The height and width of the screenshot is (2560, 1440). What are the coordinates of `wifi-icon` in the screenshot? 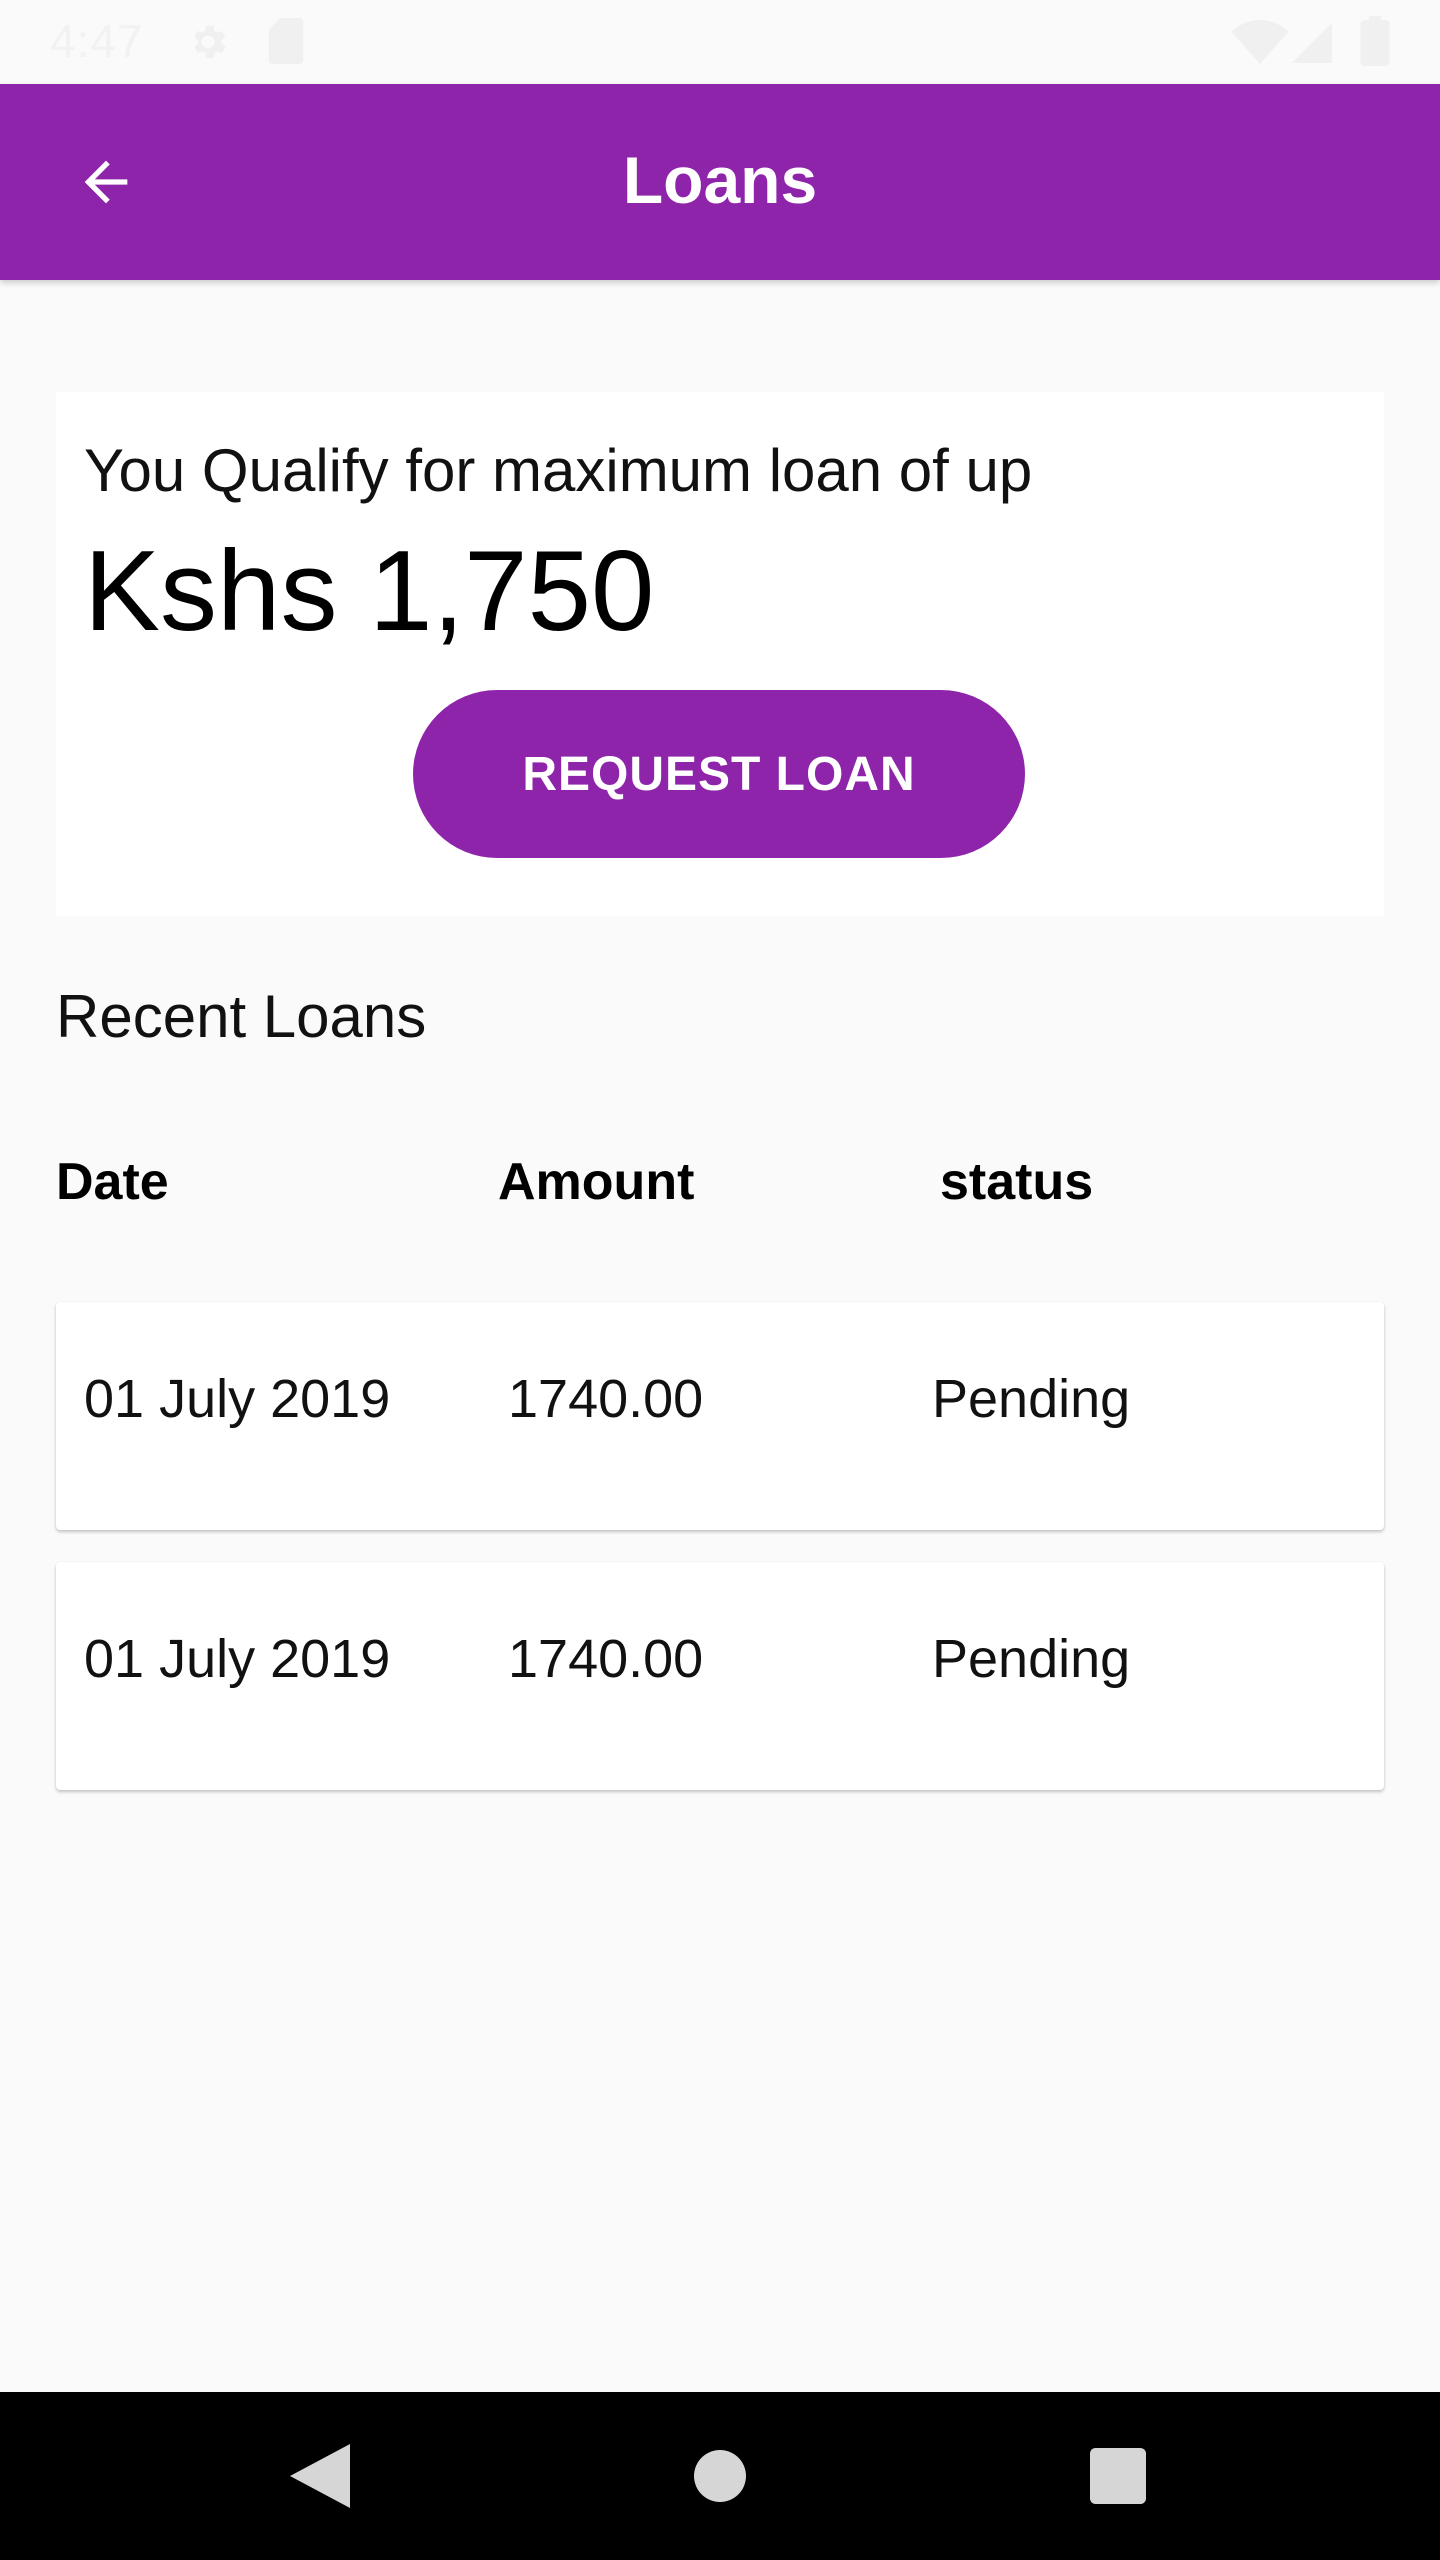 It's located at (1260, 42).